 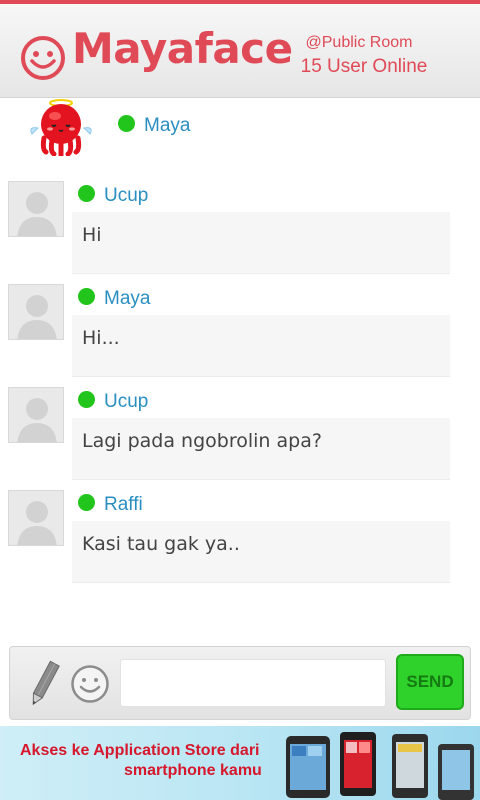 What do you see at coordinates (123, 504) in the screenshot?
I see `sender-name-label: Raffi` at bounding box center [123, 504].